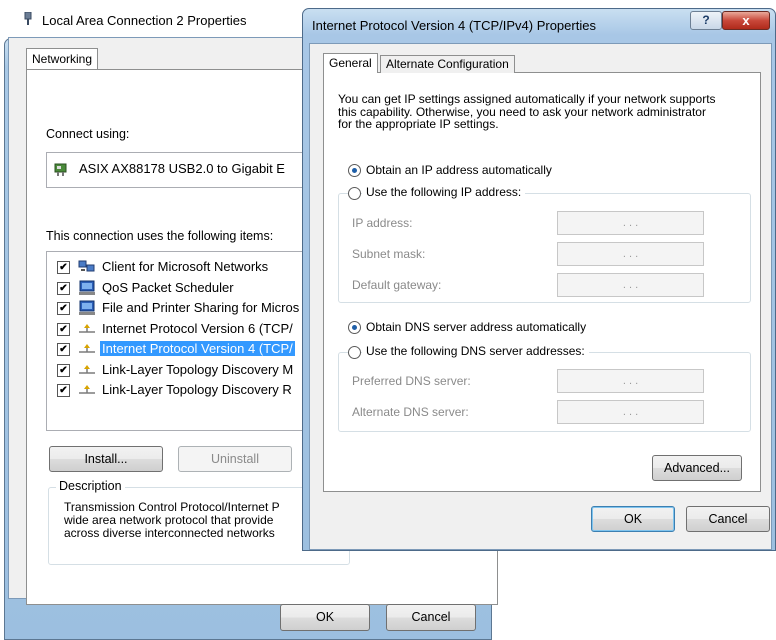 The height and width of the screenshot is (640, 776). What do you see at coordinates (354, 327) in the screenshot?
I see `obtain-dns-auto-radio` at bounding box center [354, 327].